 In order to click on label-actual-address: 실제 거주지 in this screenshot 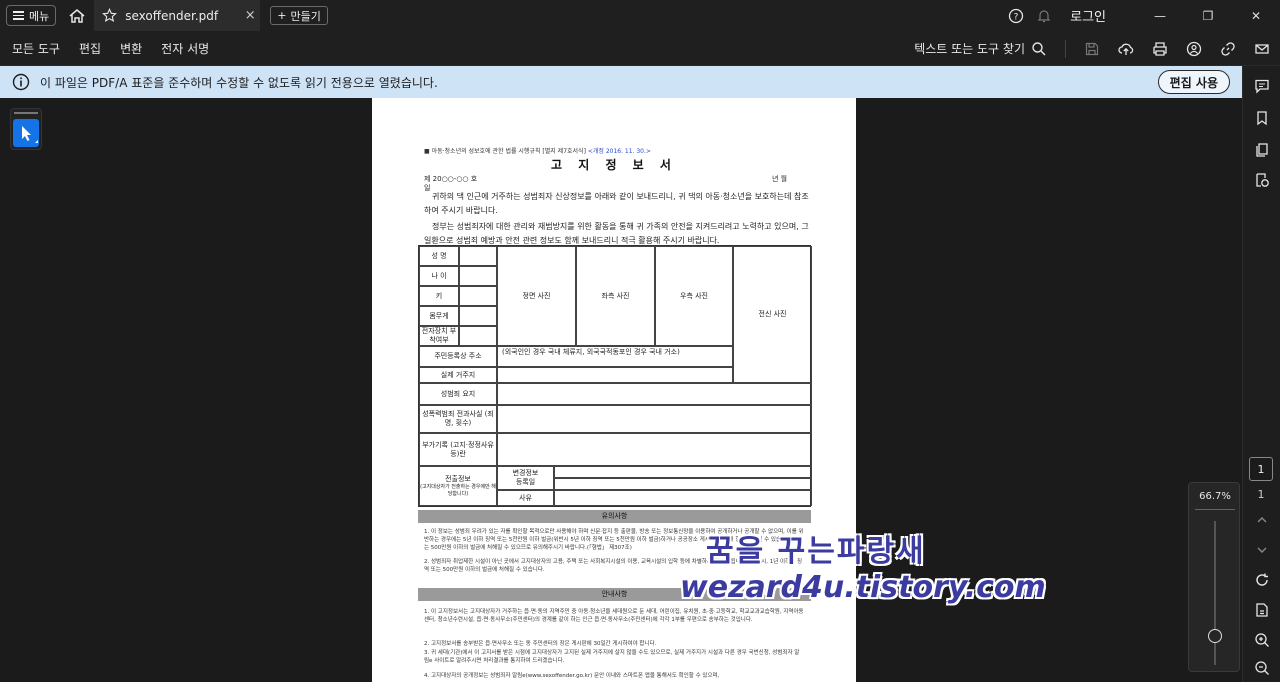, I will do `click(458, 375)`.